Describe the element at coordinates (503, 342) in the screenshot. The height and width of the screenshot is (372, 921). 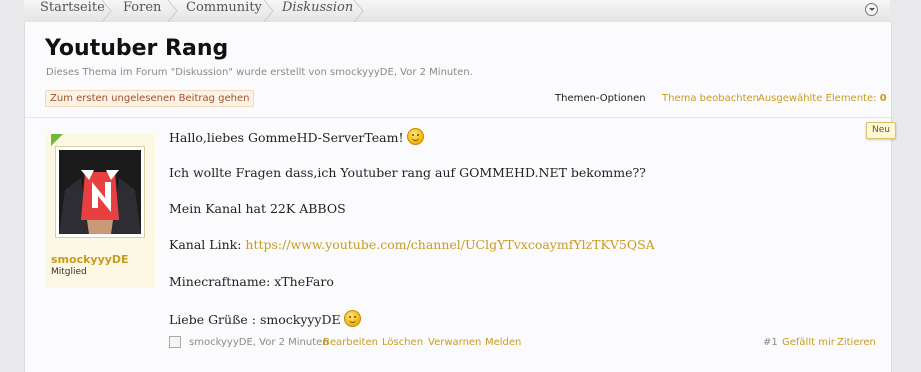
I see `report-link: Melden` at that location.